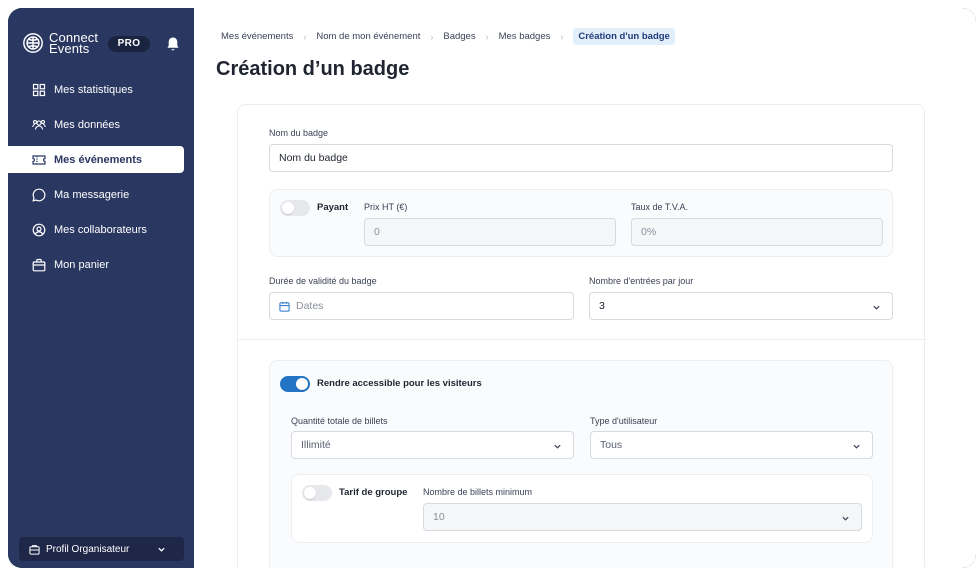 The image size is (976, 568). I want to click on badge-name-input: Nom du badge, so click(581, 158).